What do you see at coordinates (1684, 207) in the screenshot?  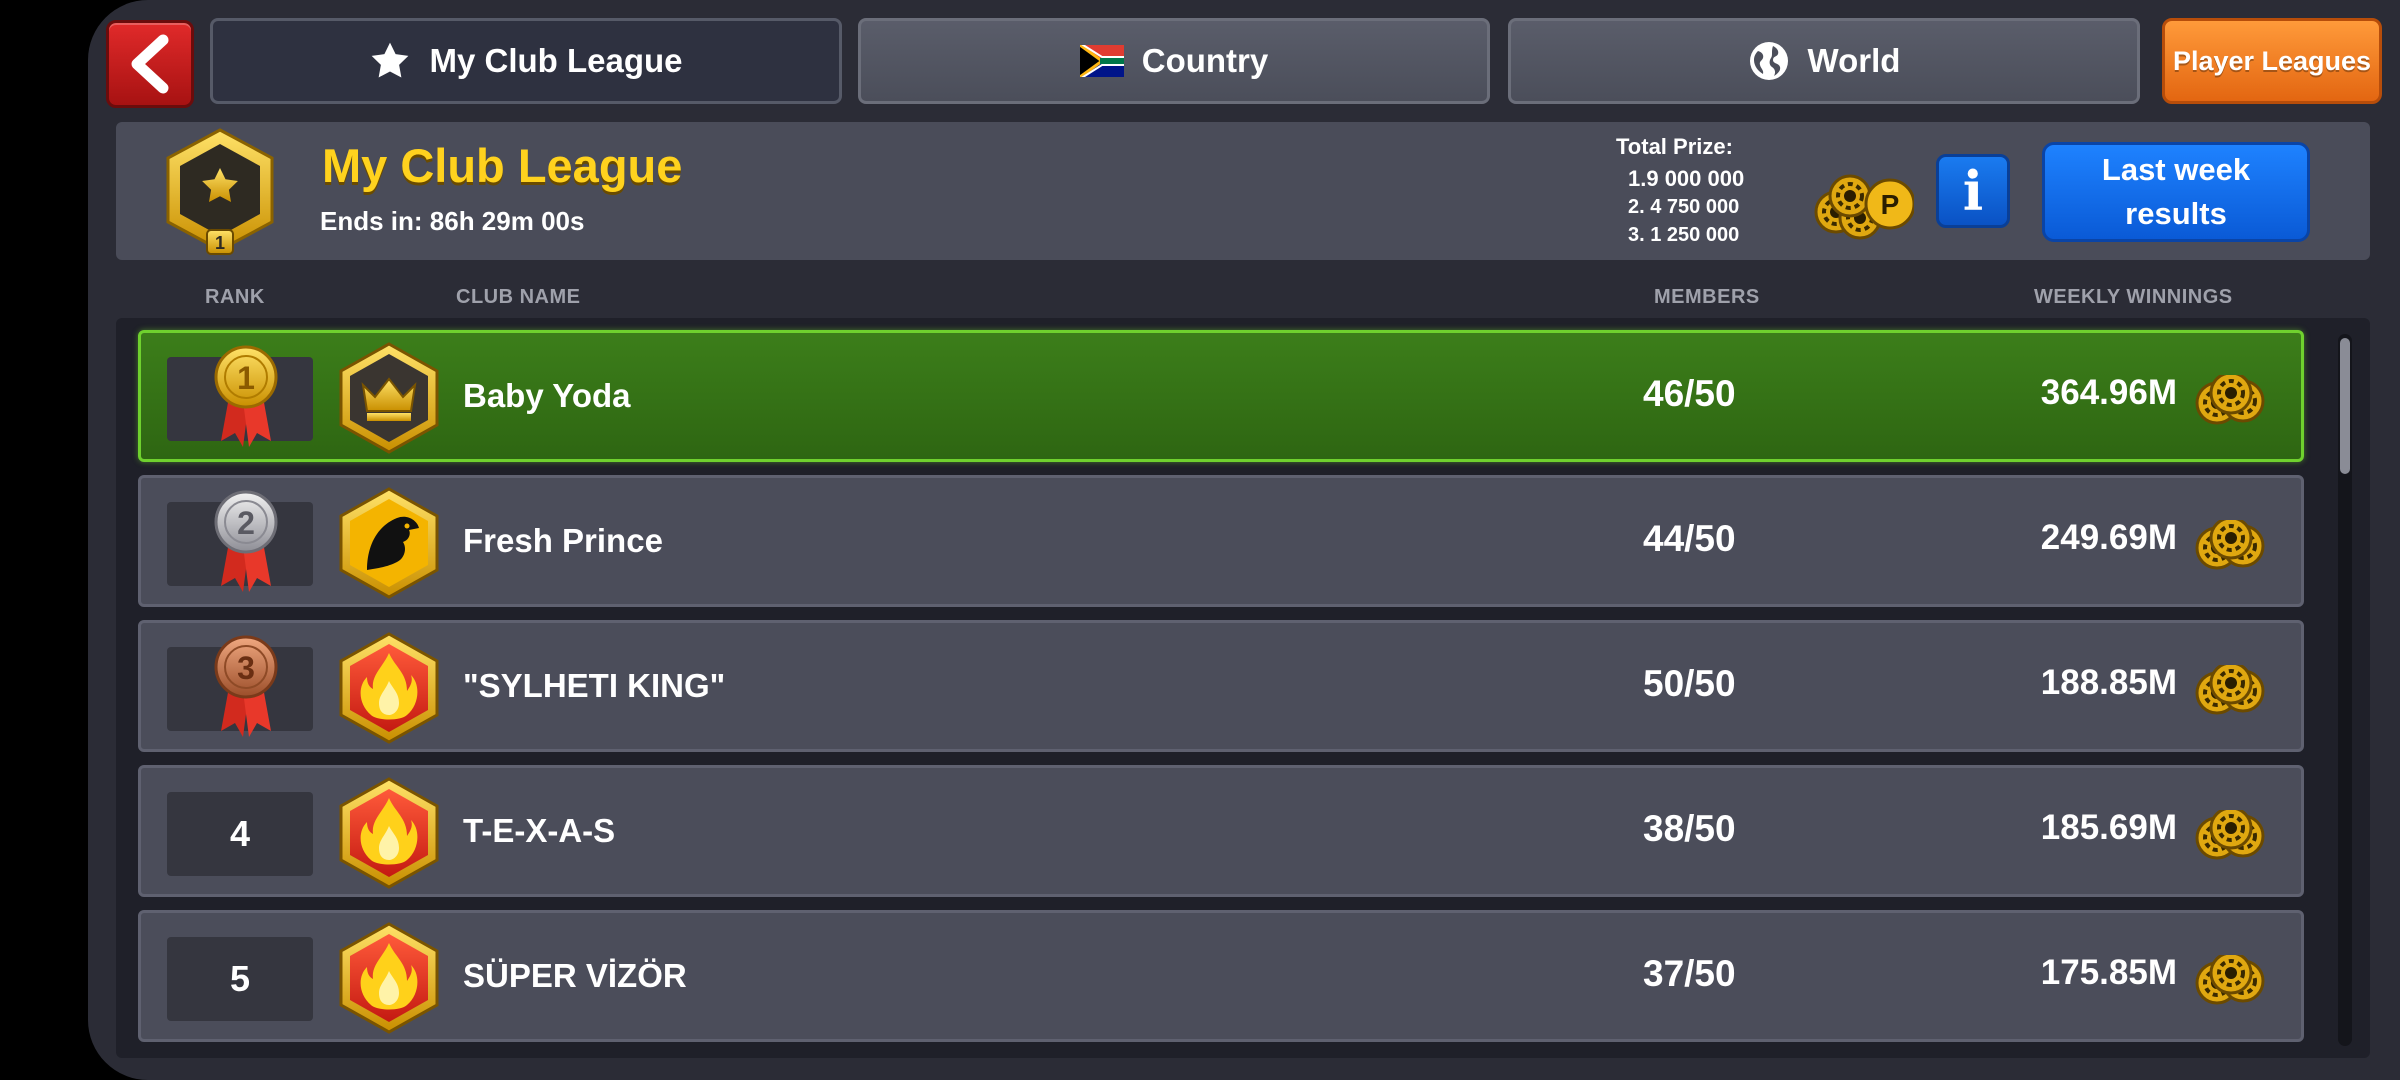 I see `prize-second: 2. 4 750 000` at bounding box center [1684, 207].